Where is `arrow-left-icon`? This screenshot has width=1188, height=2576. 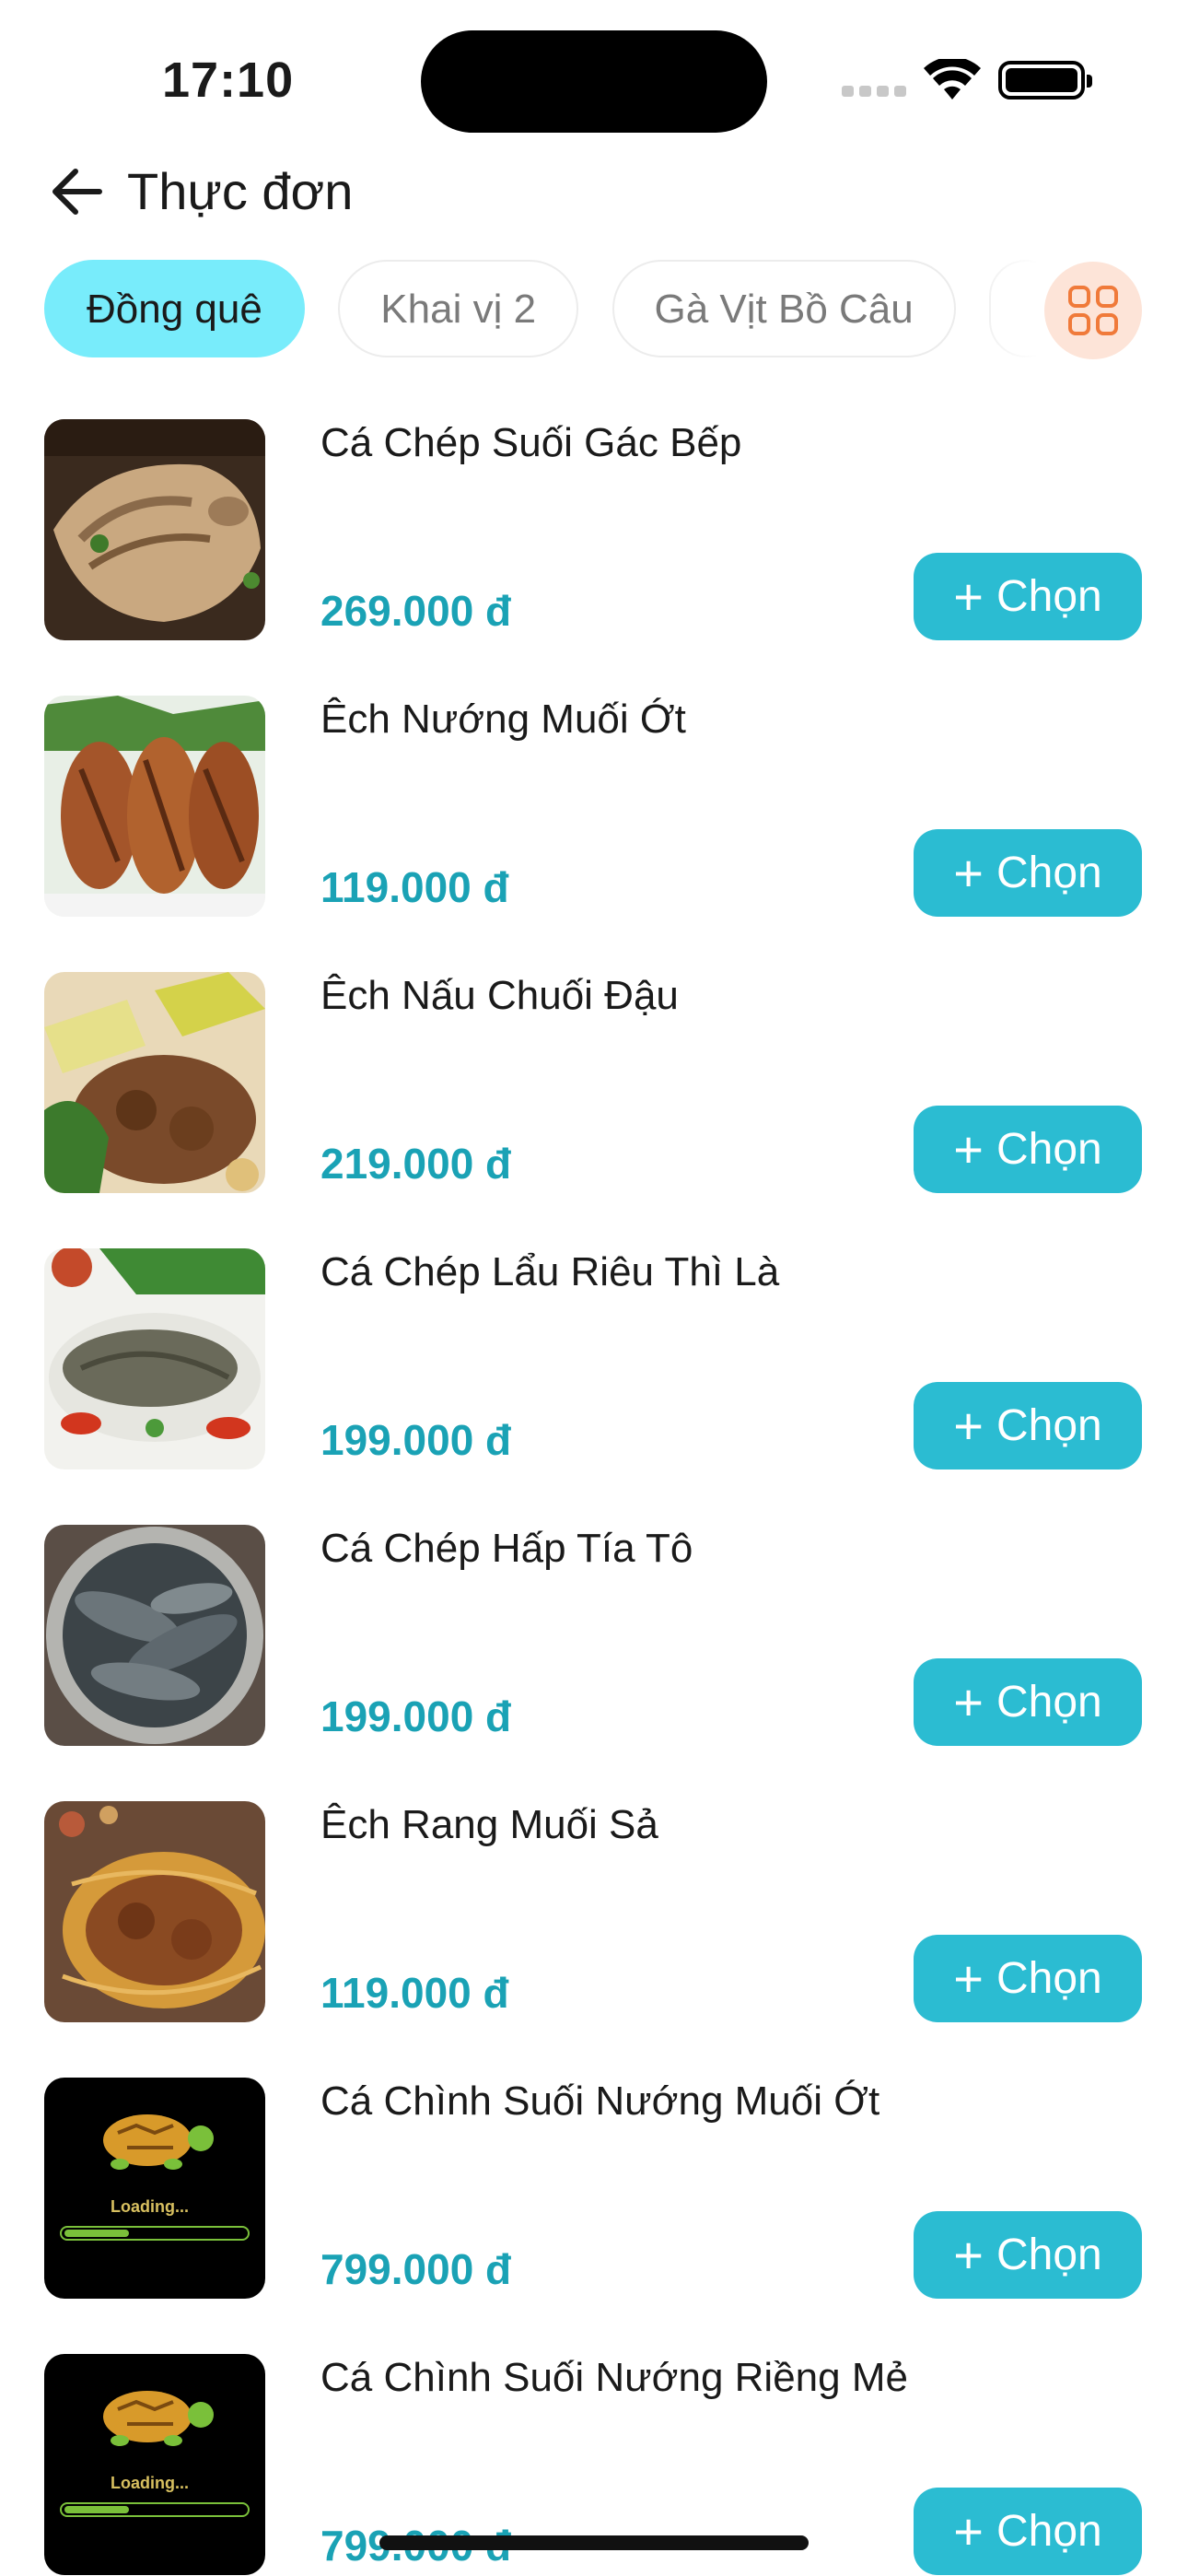
arrow-left-icon is located at coordinates (77, 192).